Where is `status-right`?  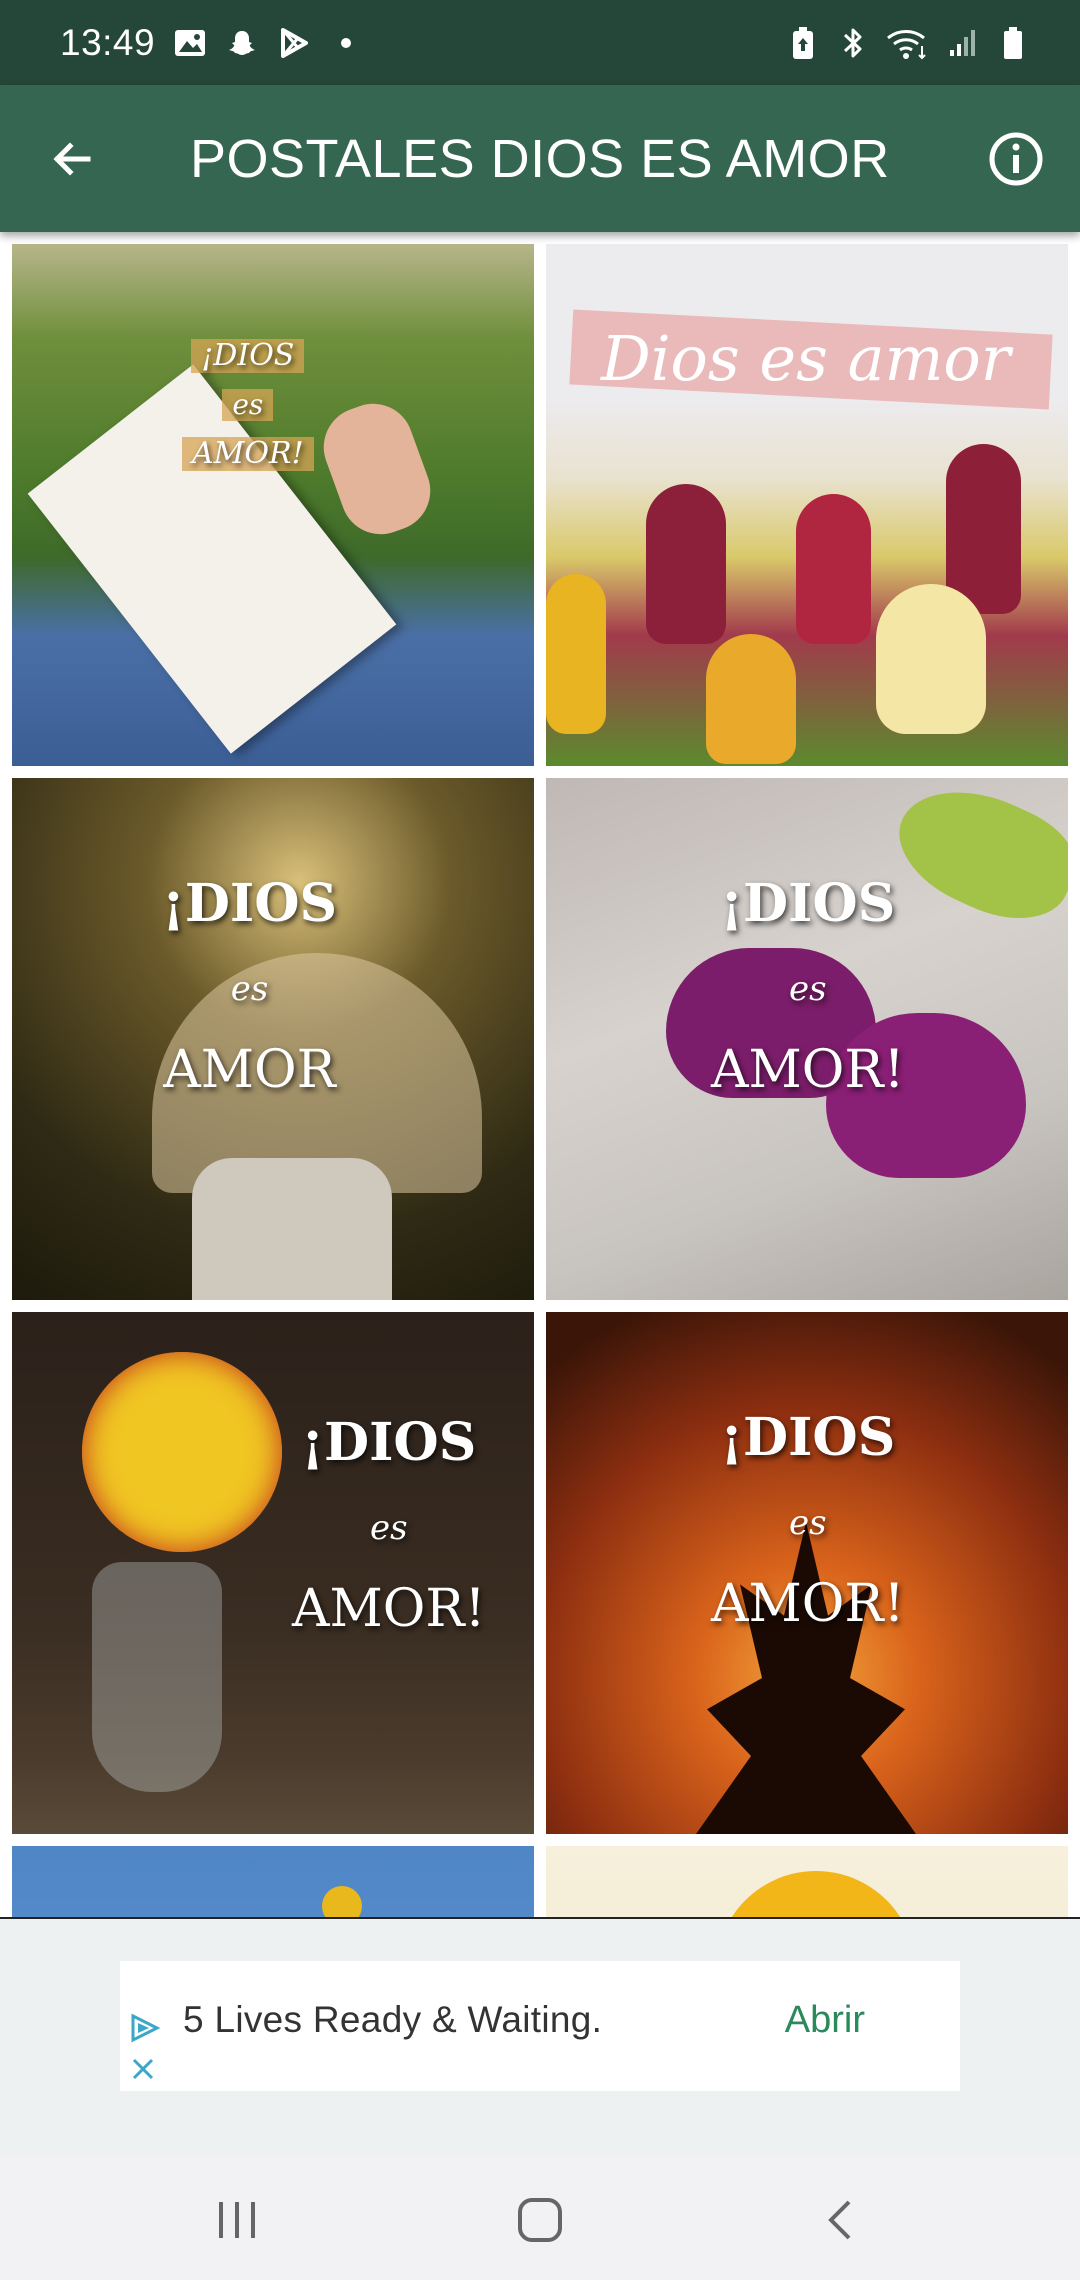 status-right is located at coordinates (908, 43).